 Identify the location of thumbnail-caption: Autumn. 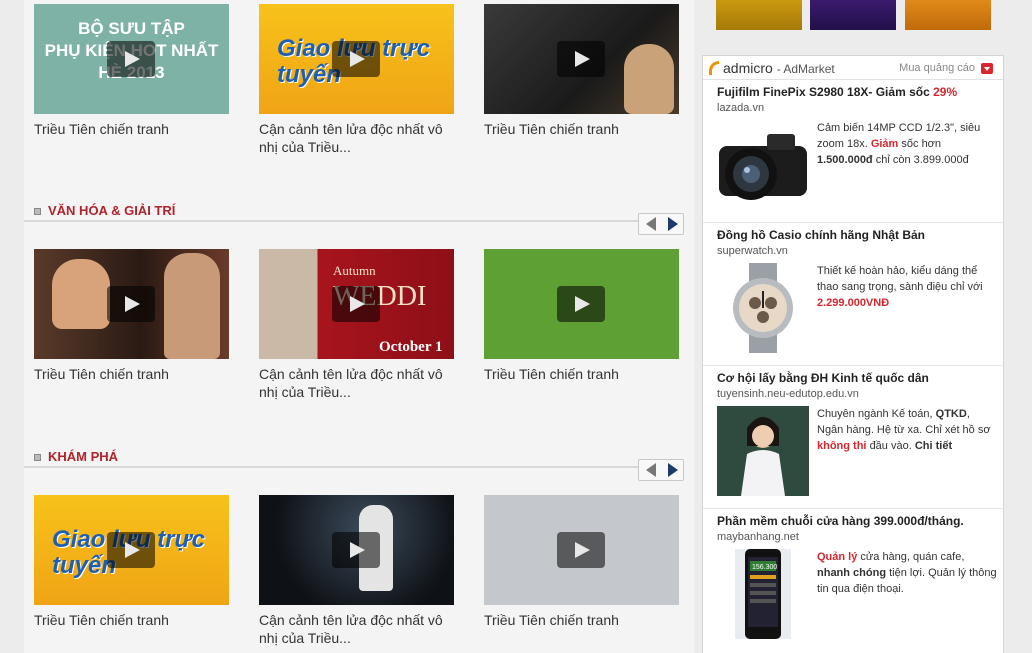
(354, 270).